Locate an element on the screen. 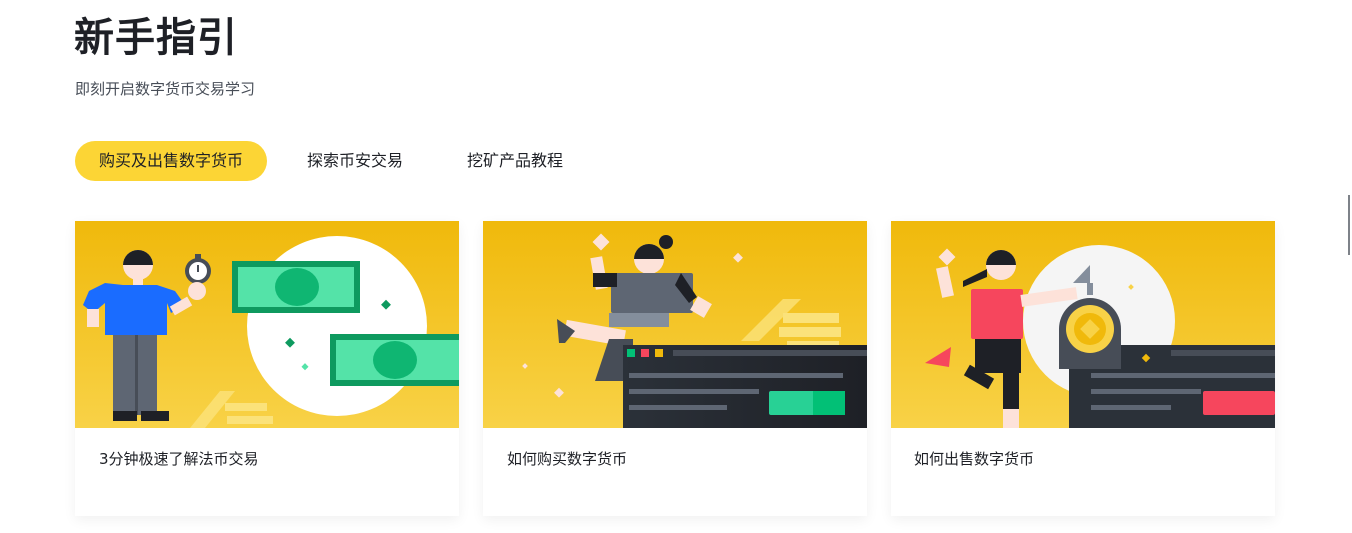  page-subtitle: 即刻开启数字货币交易学习 is located at coordinates (165, 89).